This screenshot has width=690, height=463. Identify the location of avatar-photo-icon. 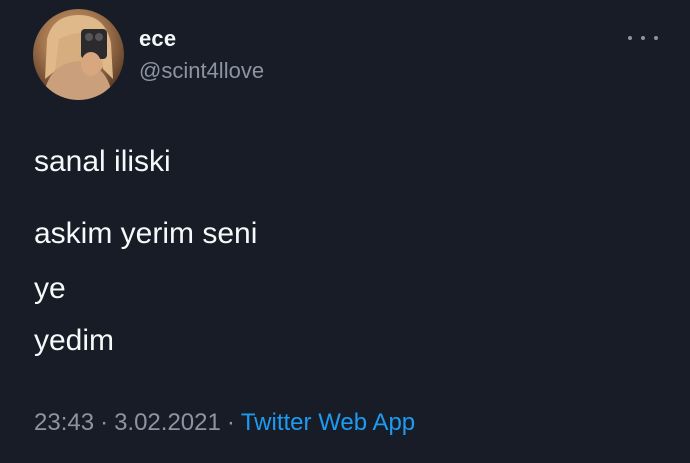
(78, 57).